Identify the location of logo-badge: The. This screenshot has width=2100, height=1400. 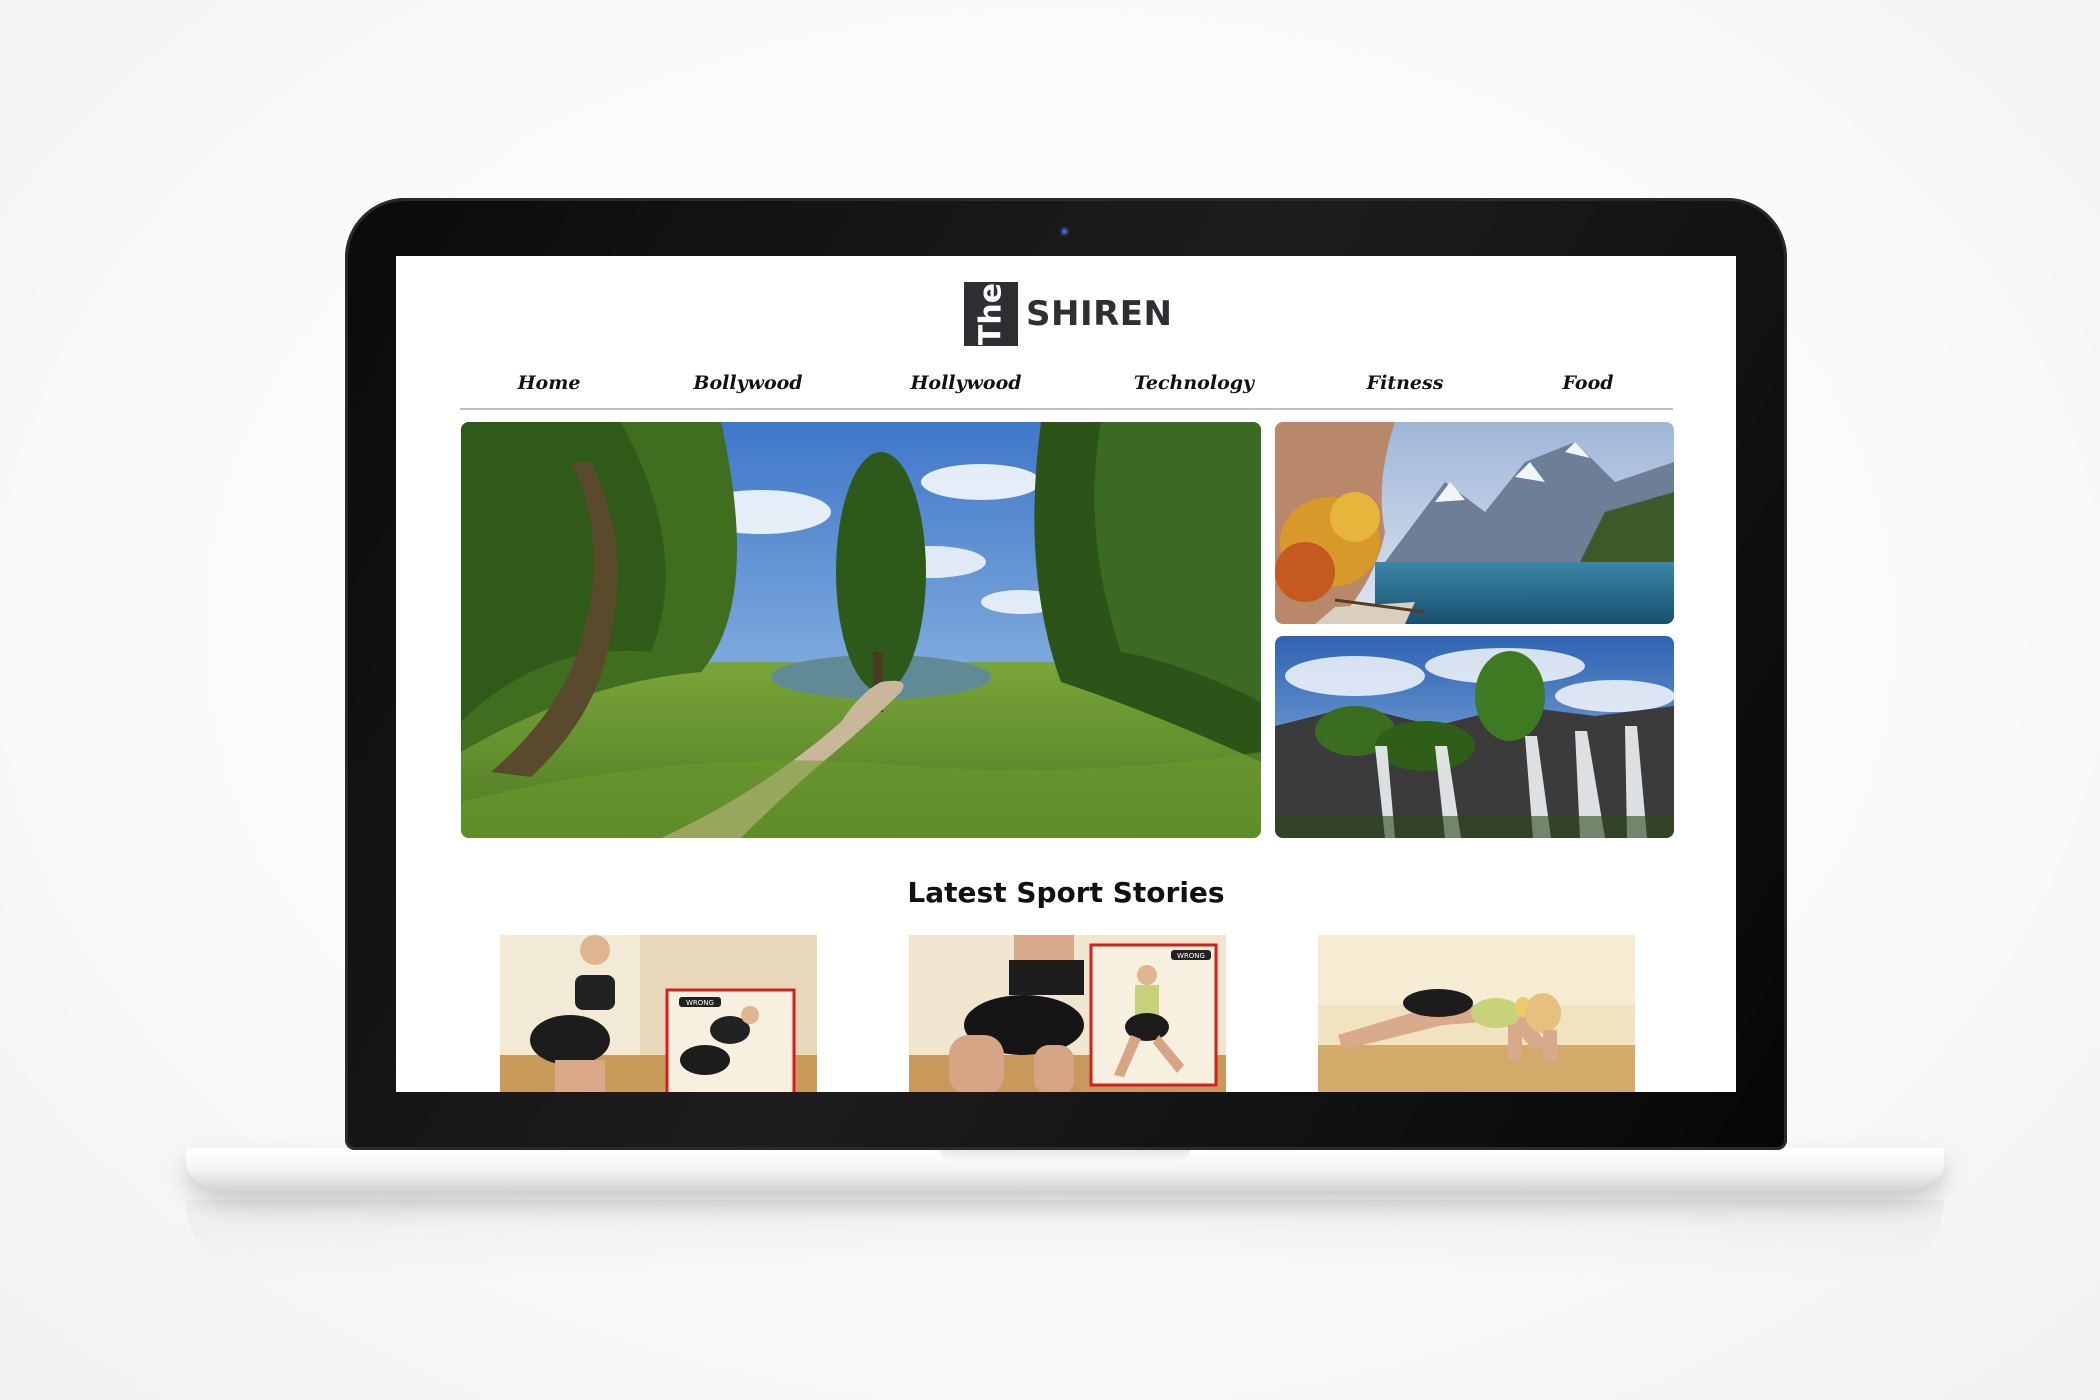
(991, 314).